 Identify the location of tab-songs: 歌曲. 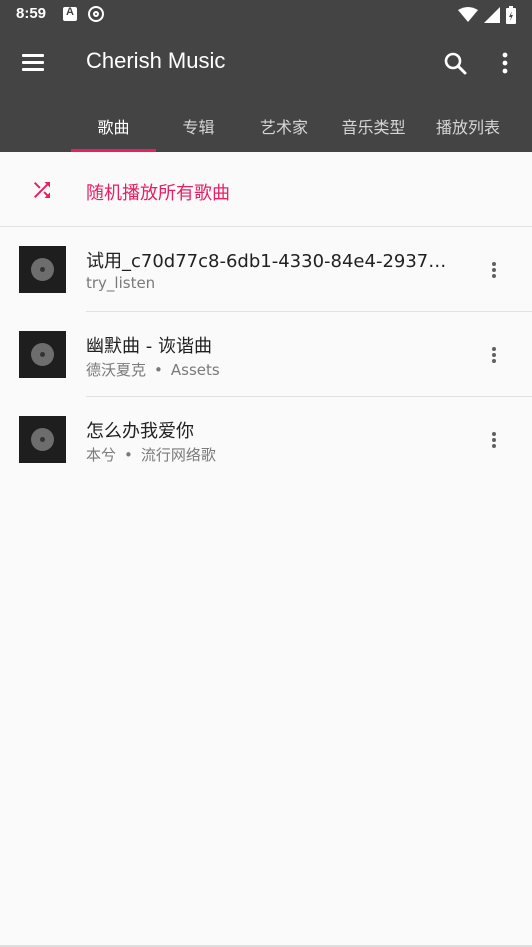
(113, 123).